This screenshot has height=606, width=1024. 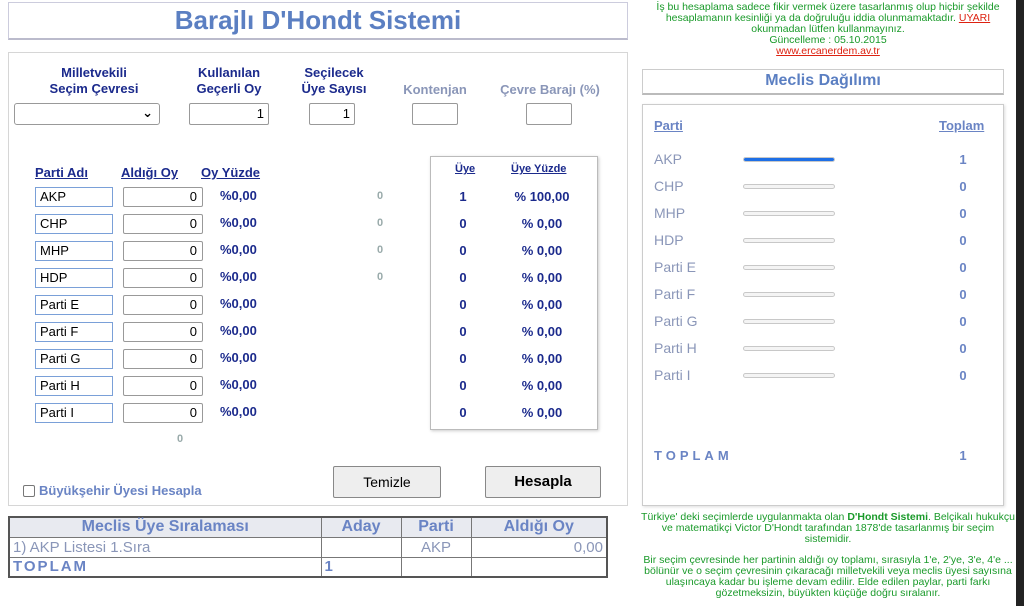 What do you see at coordinates (550, 89) in the screenshot?
I see `threshold-header: Çevre Barajı (%)` at bounding box center [550, 89].